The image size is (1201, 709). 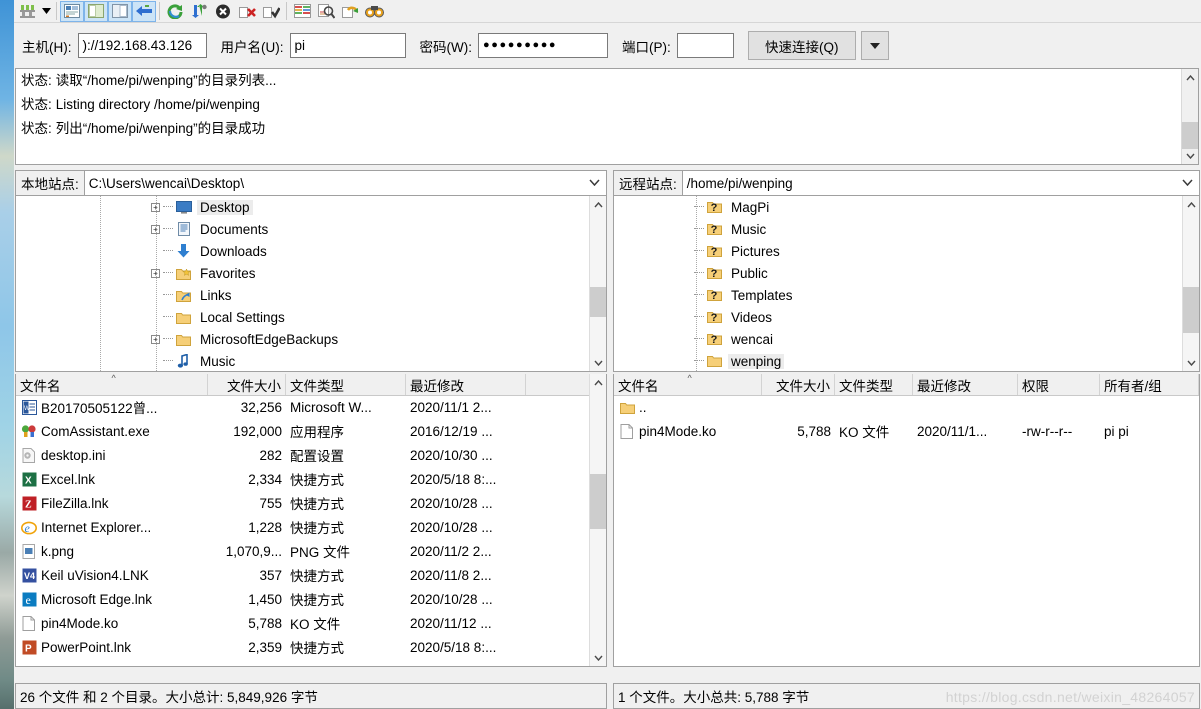 What do you see at coordinates (320, 552) in the screenshot?
I see `file-type: PNG 文件` at bounding box center [320, 552].